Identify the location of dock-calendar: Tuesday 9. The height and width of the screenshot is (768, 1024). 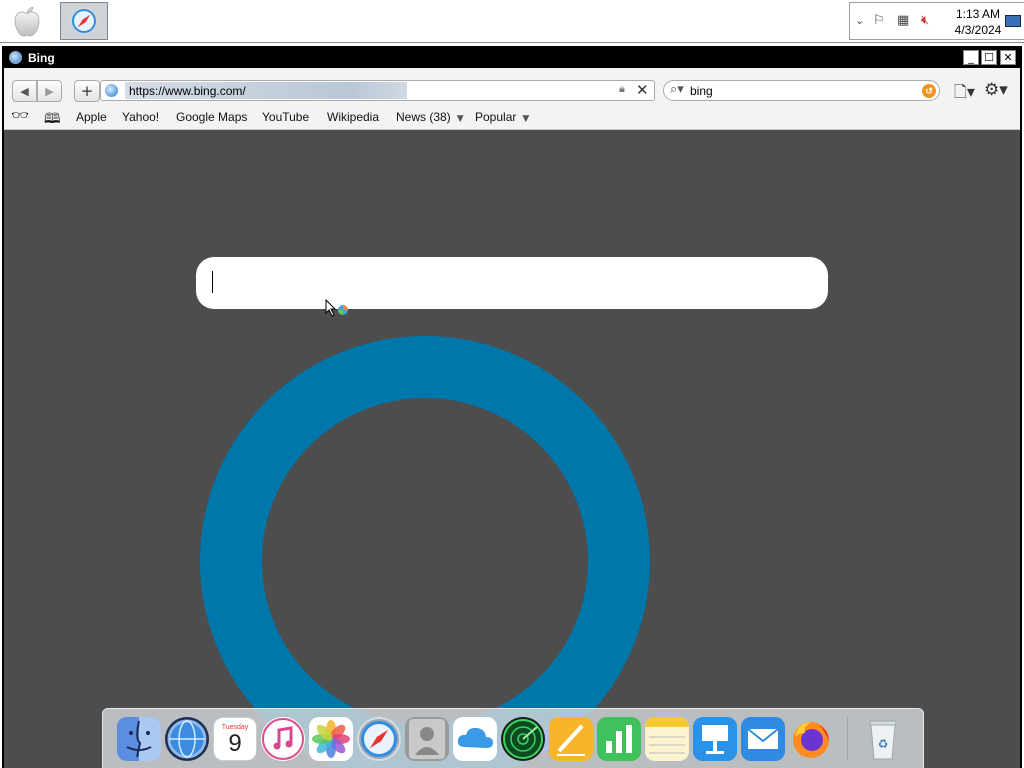
(235, 739).